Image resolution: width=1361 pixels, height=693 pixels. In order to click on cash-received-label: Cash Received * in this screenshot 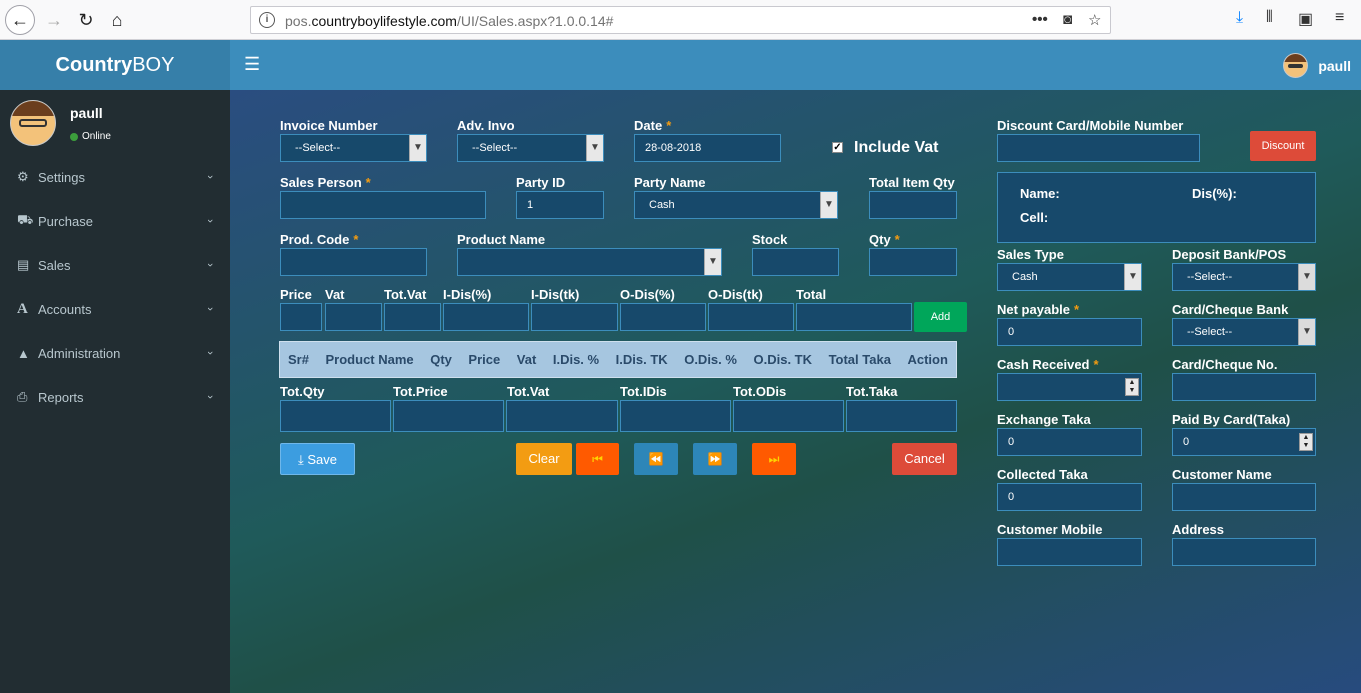, I will do `click(1048, 364)`.